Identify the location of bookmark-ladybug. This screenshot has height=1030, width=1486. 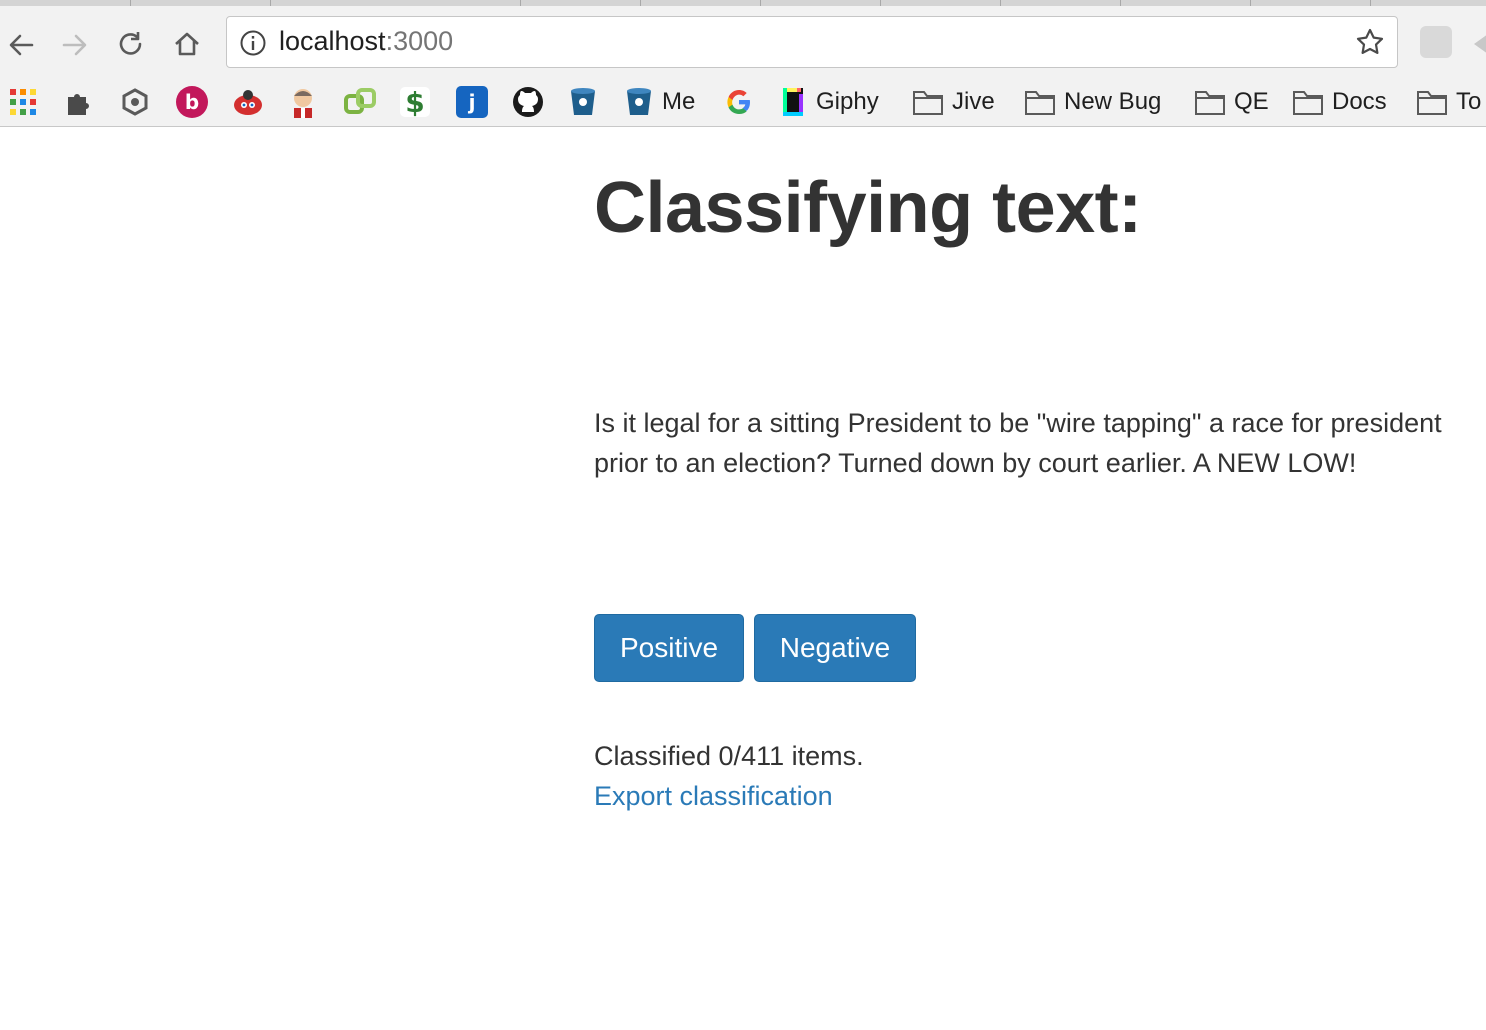
(248, 102).